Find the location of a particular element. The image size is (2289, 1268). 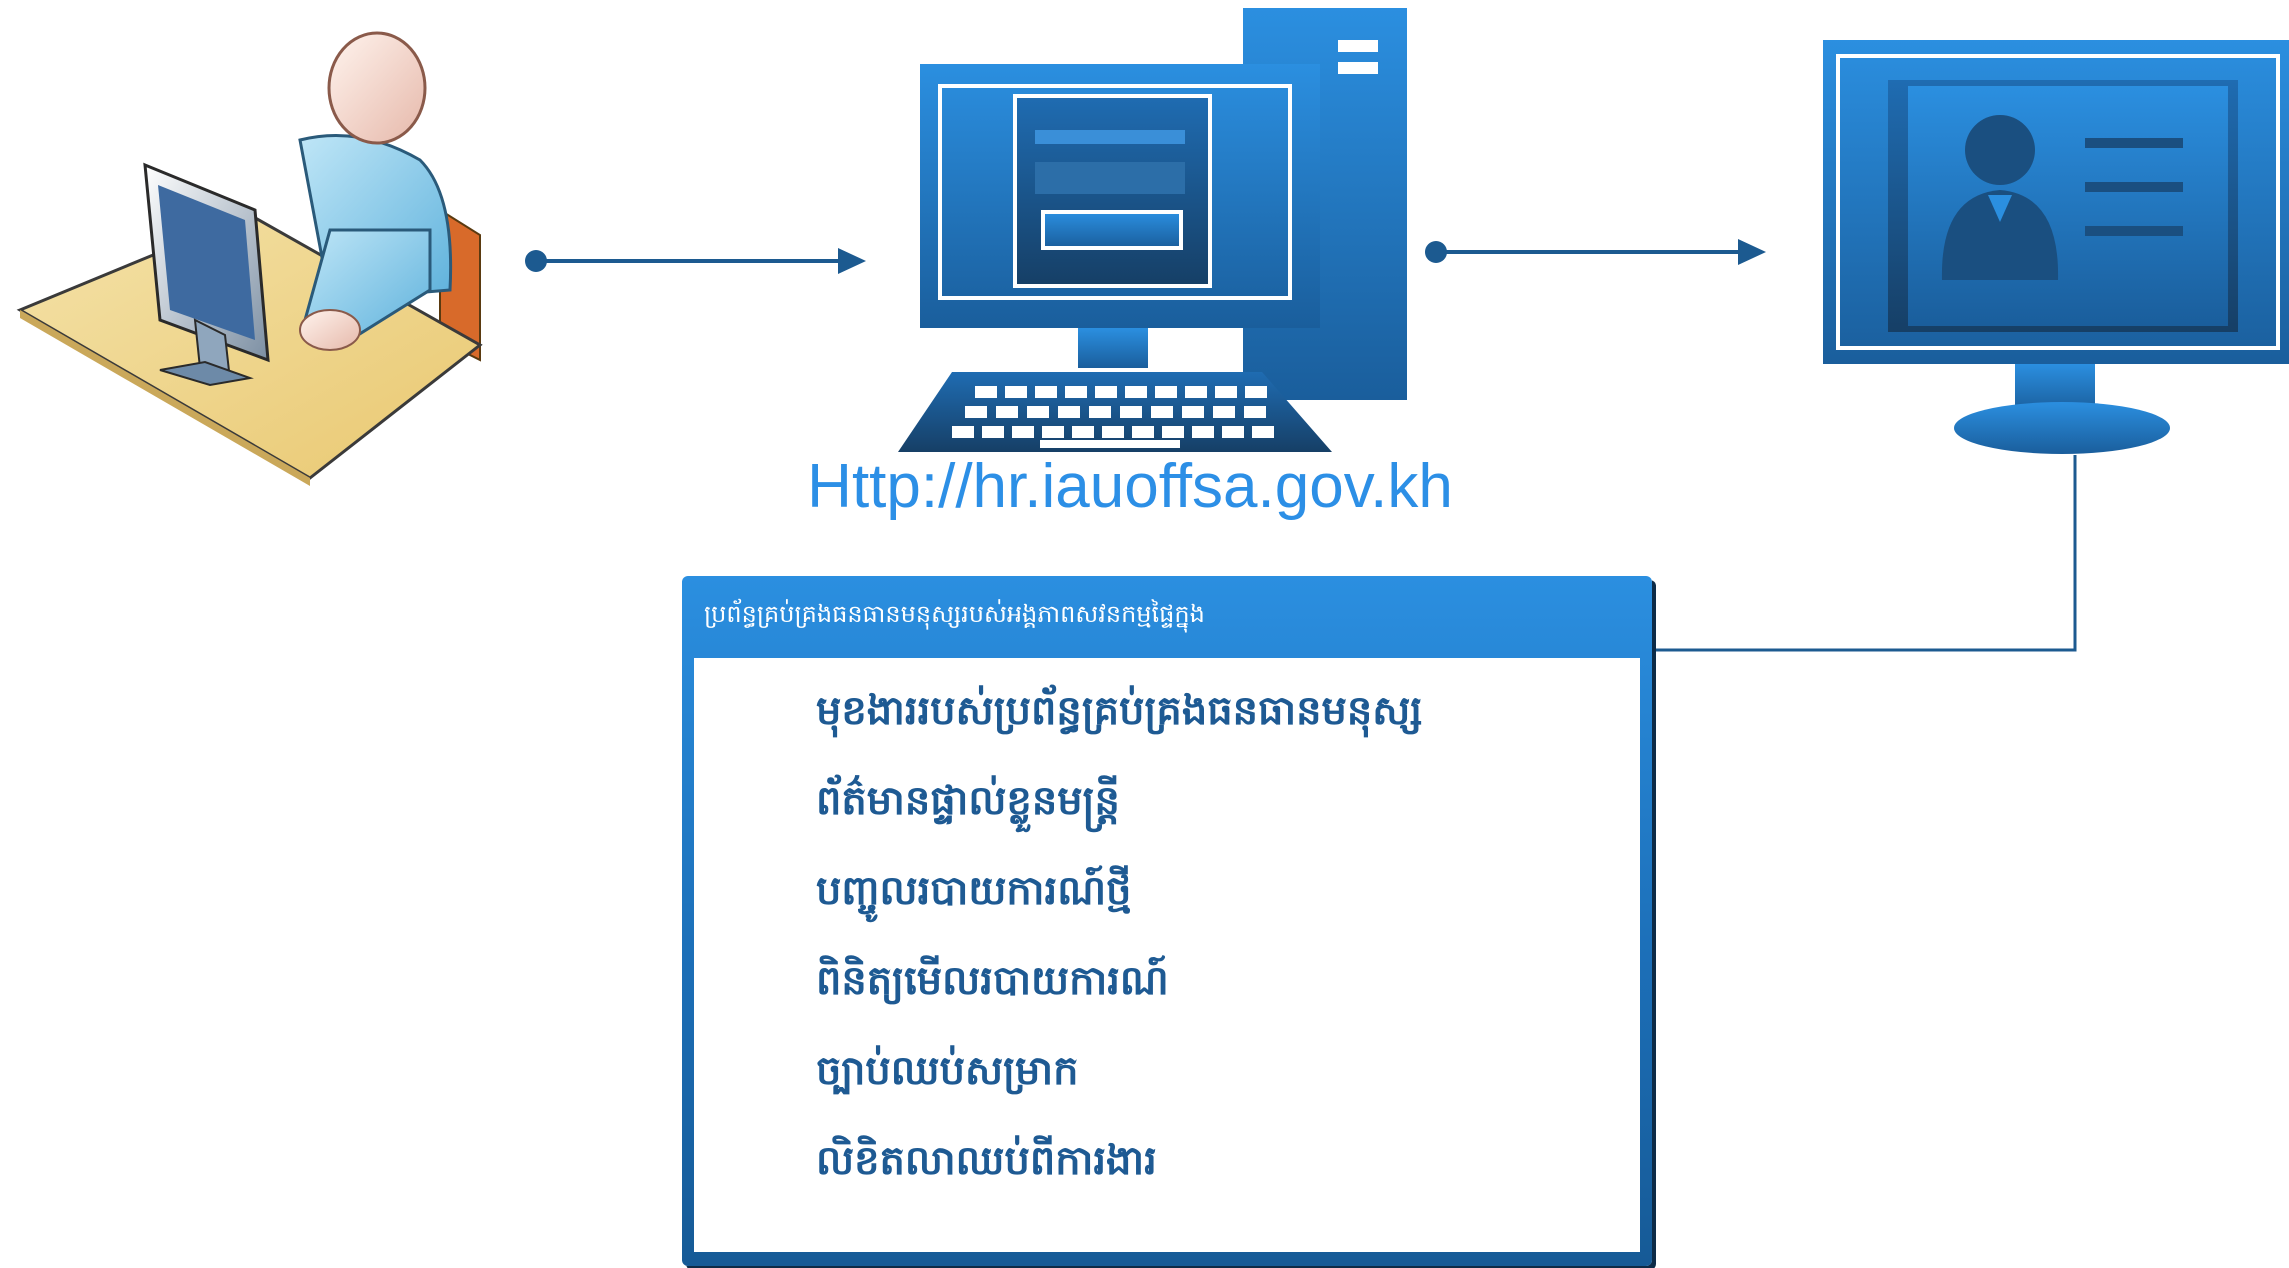

menu-item: ពិនិត្យមើលរបាយការណ៍ is located at coordinates (1119, 991).